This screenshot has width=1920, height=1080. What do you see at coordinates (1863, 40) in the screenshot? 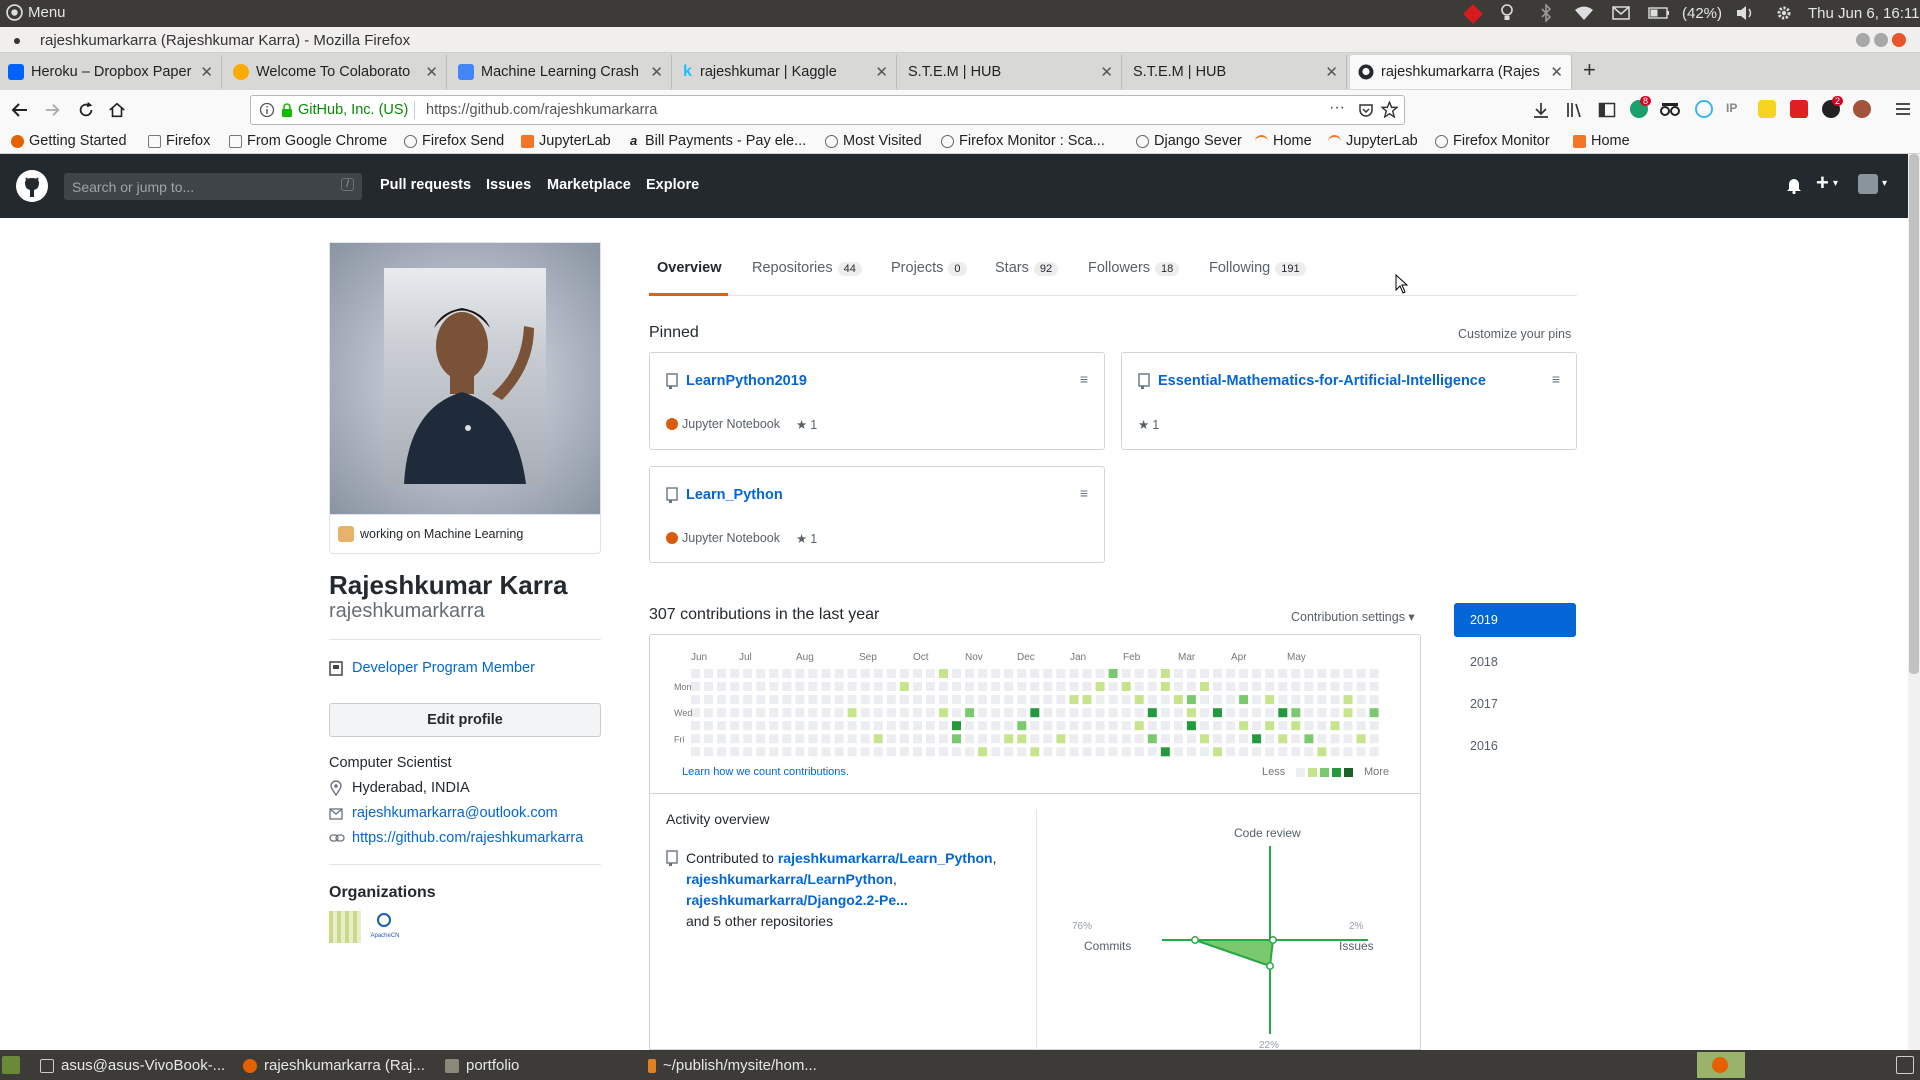
I see `minimize-button` at bounding box center [1863, 40].